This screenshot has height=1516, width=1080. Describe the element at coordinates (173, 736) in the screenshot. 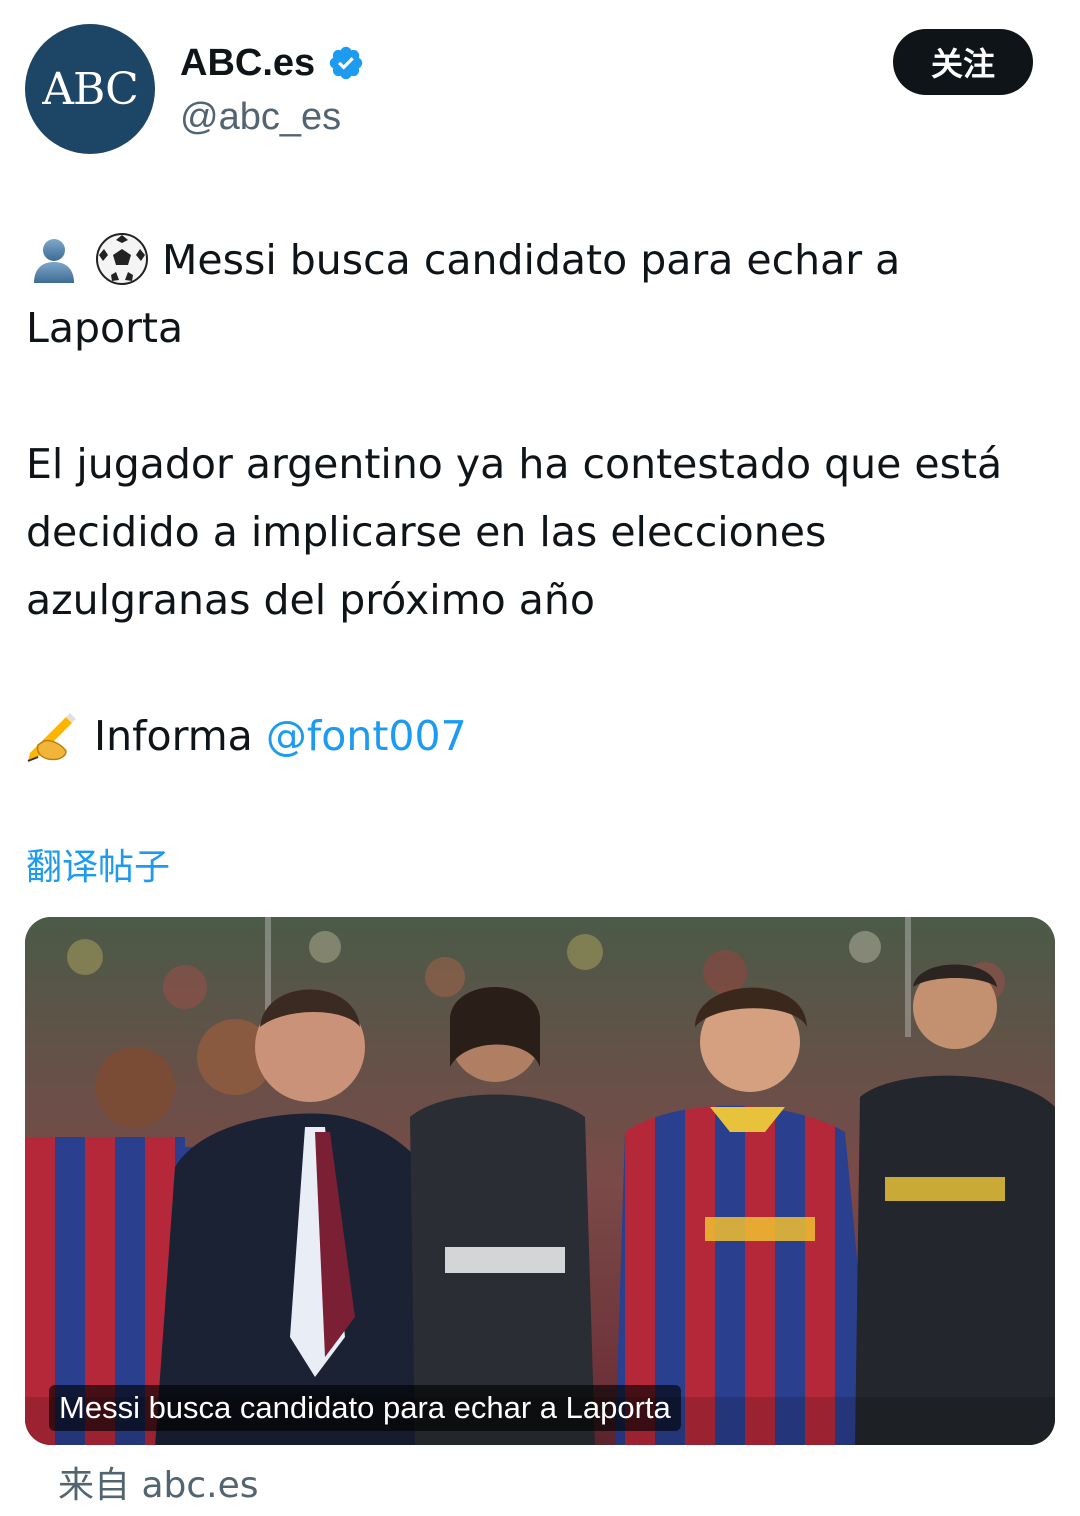

I see `tweet-credit-prefix: Informa` at that location.